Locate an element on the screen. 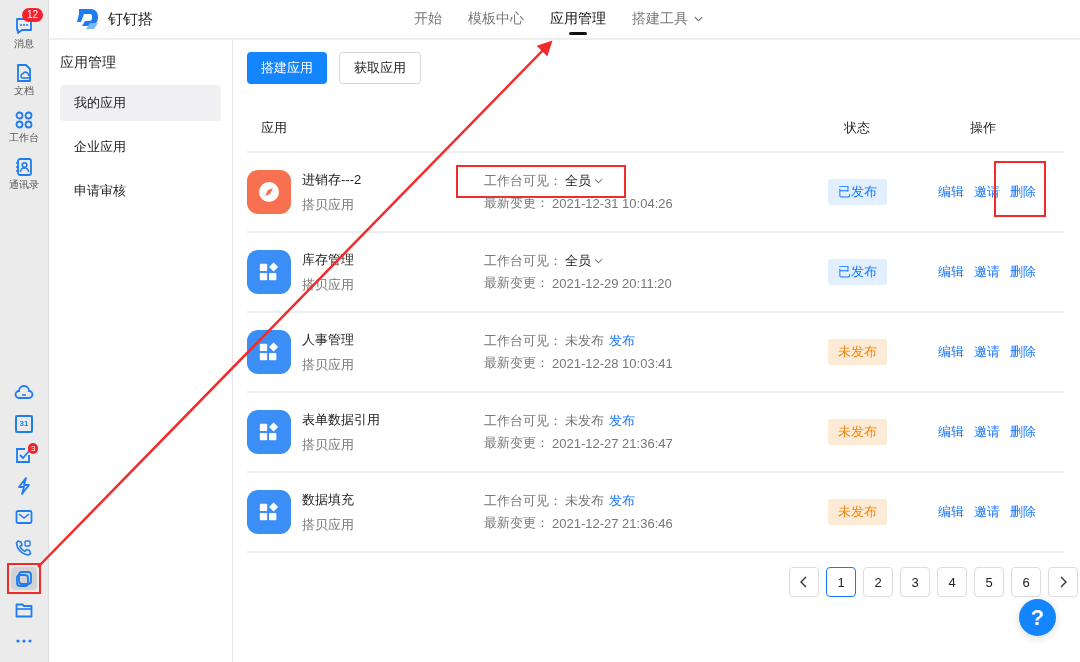 The image size is (1080, 662). page-button: 2 is located at coordinates (878, 582).